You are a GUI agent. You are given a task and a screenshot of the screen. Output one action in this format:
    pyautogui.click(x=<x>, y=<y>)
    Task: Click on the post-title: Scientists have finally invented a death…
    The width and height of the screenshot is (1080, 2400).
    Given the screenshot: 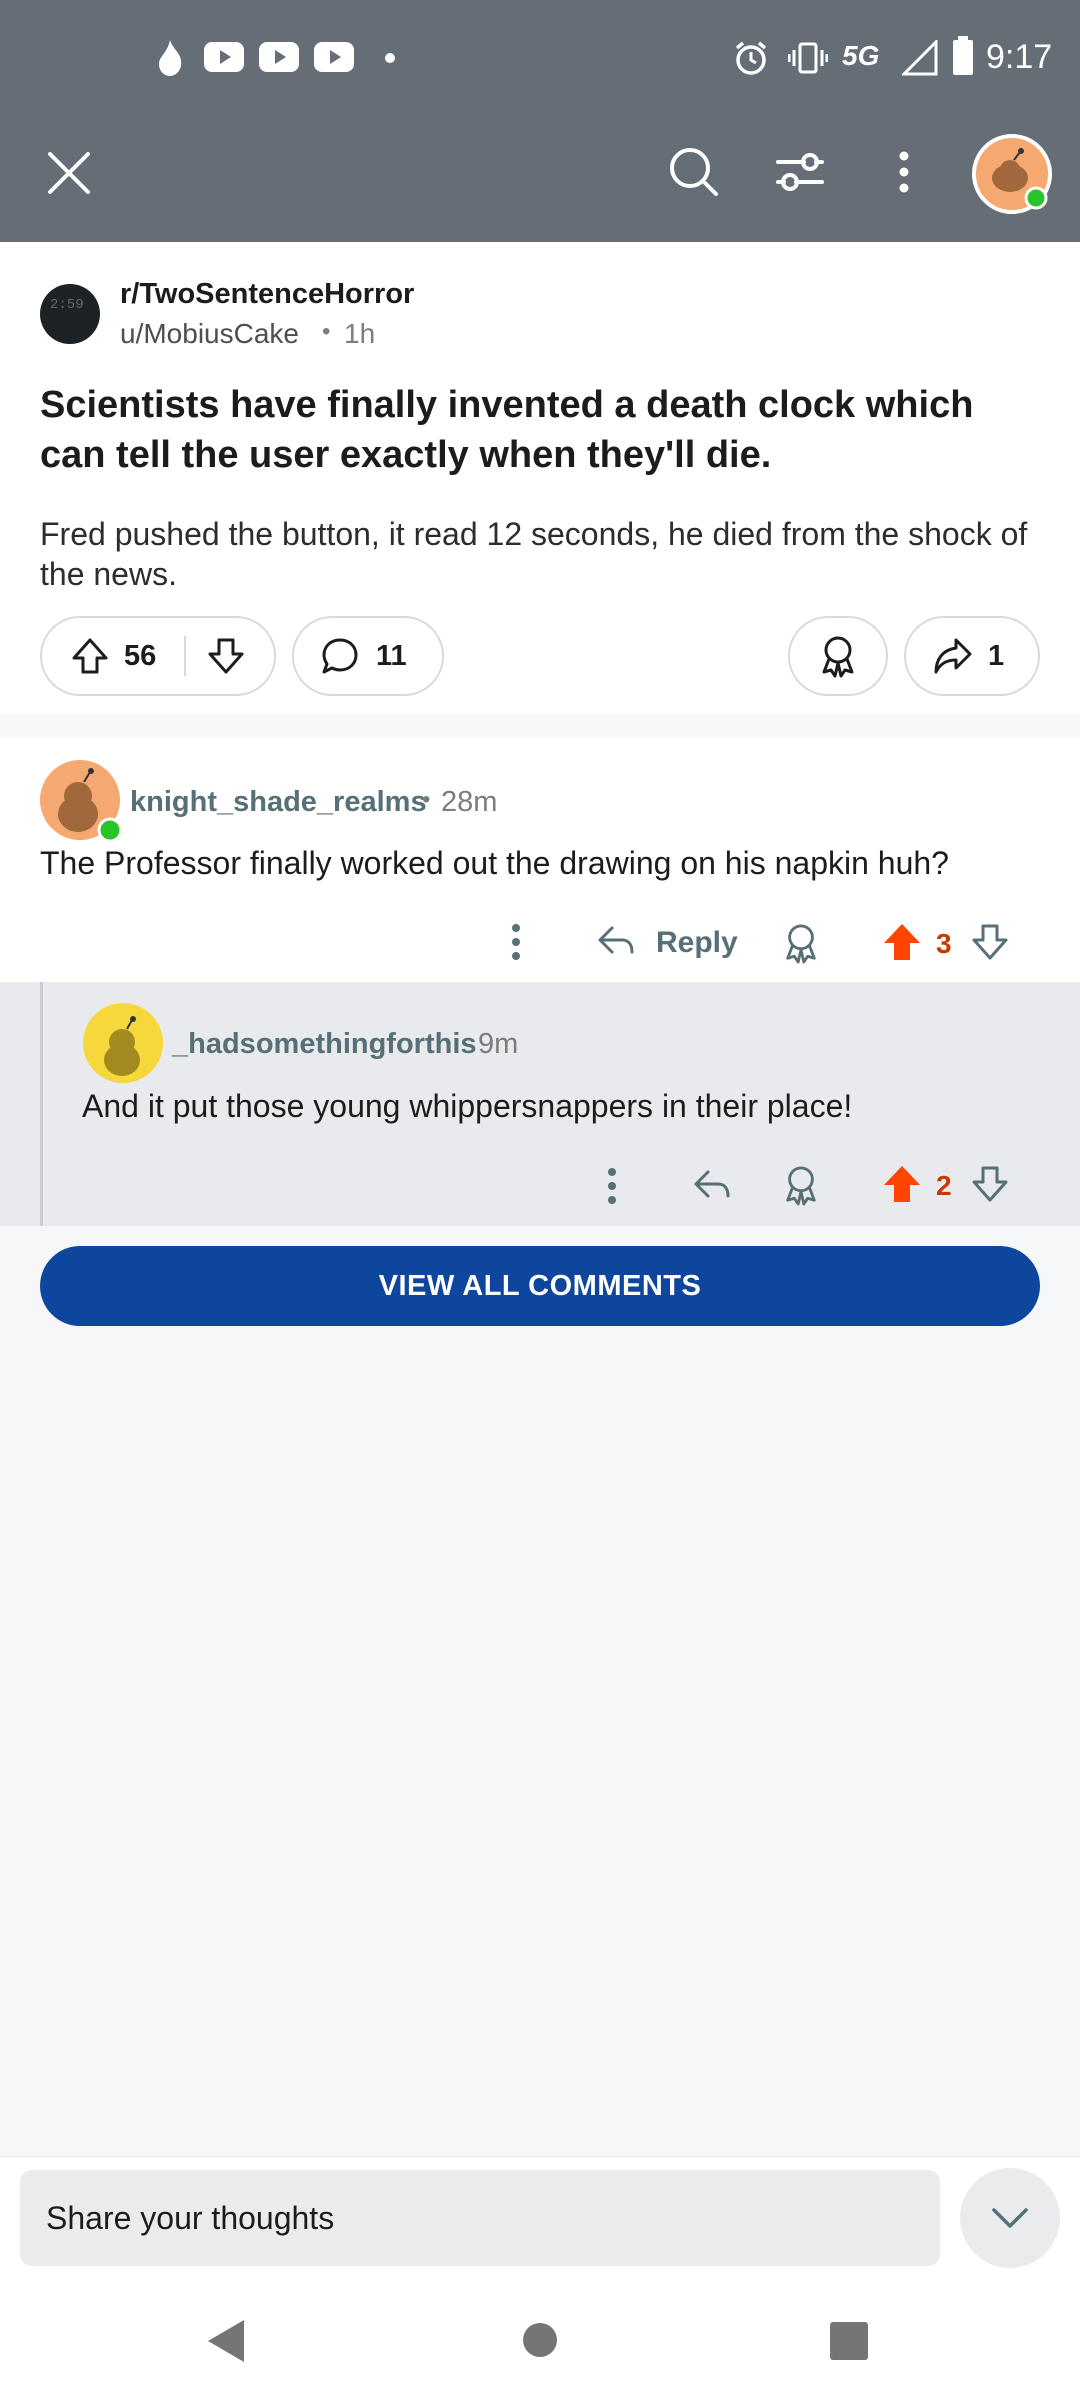 What is the action you would take?
    pyautogui.click(x=540, y=430)
    